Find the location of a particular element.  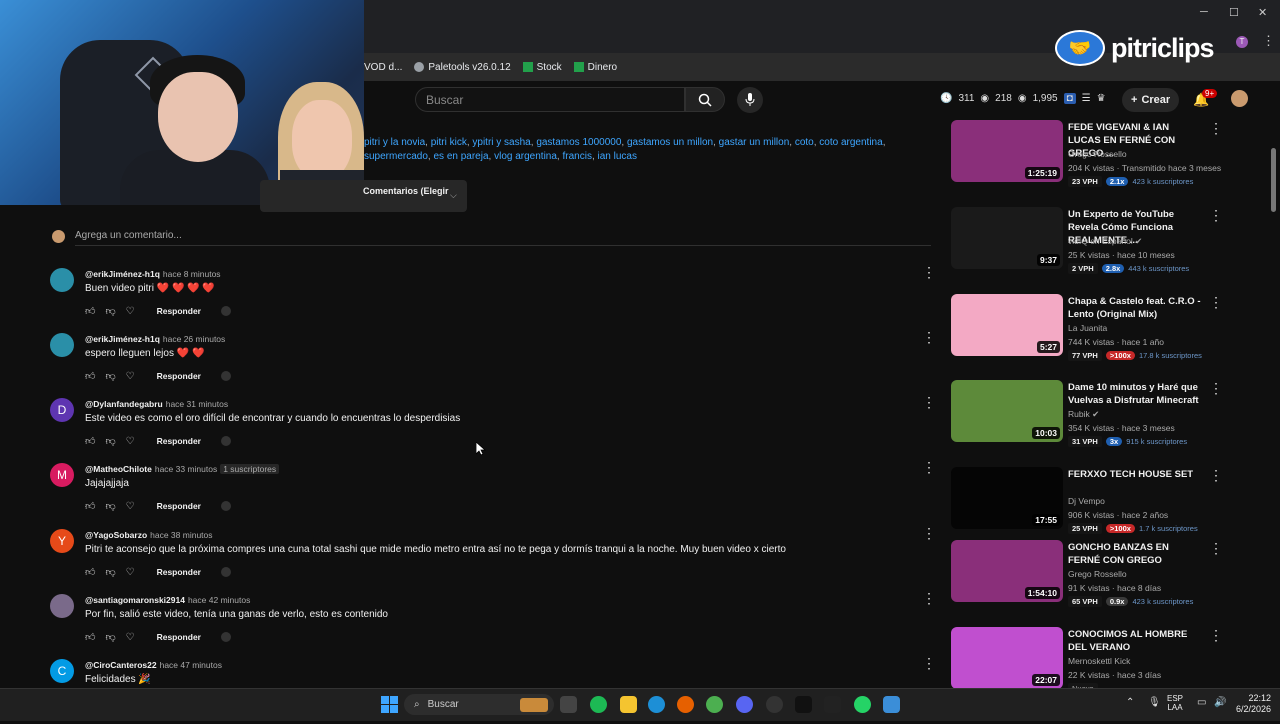

video-thumbnail: 9:37 is located at coordinates (1007, 238).